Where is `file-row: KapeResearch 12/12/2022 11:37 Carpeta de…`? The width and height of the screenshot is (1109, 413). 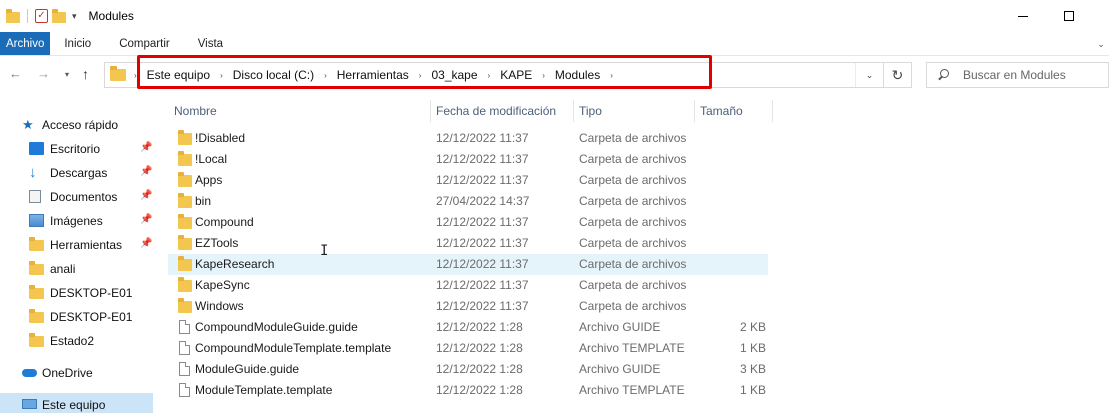 file-row: KapeResearch 12/12/2022 11:37 Carpeta de… is located at coordinates (468, 264).